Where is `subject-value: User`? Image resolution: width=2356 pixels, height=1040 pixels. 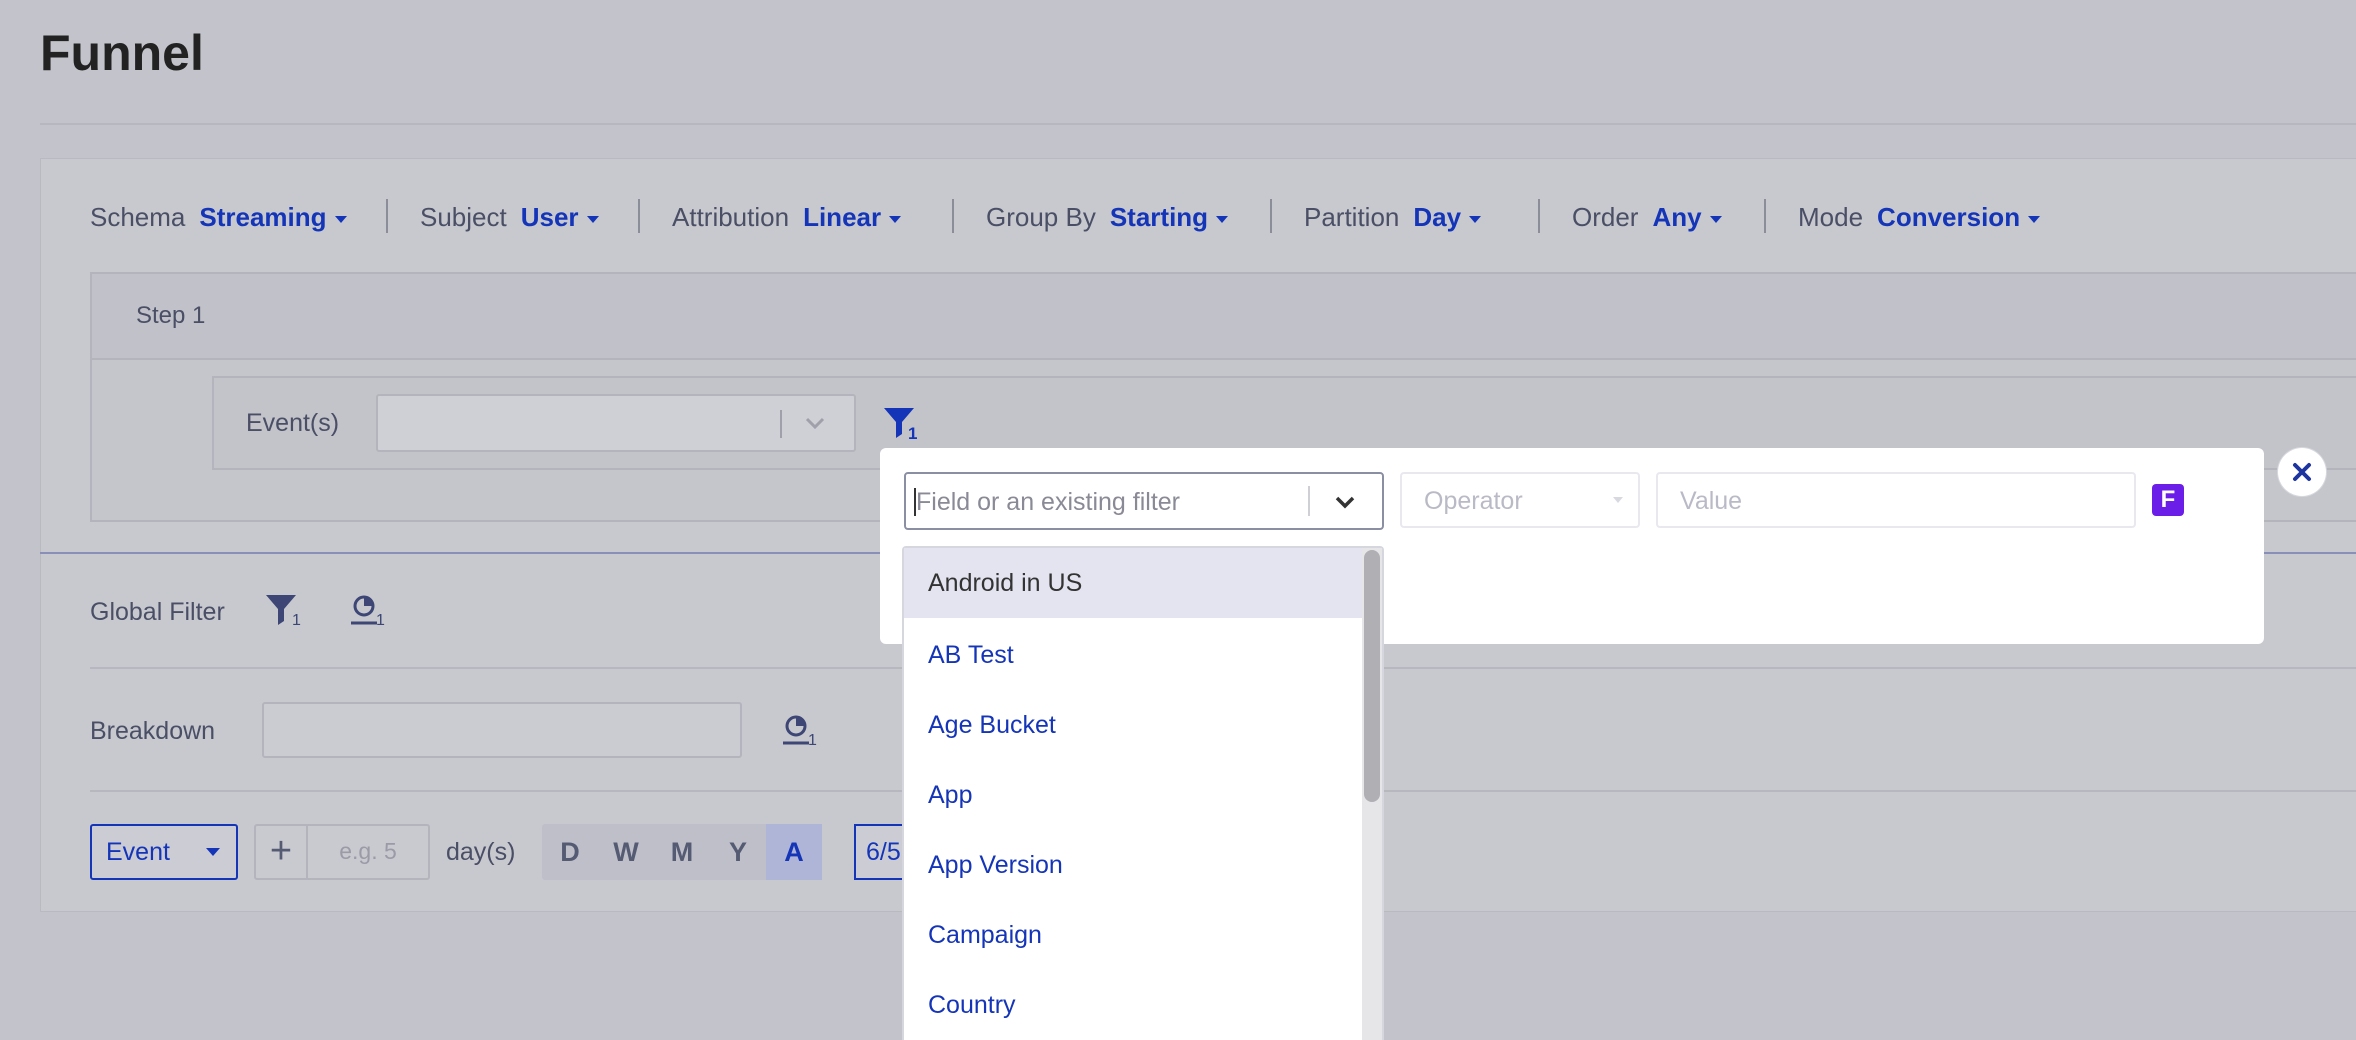 subject-value: User is located at coordinates (550, 217).